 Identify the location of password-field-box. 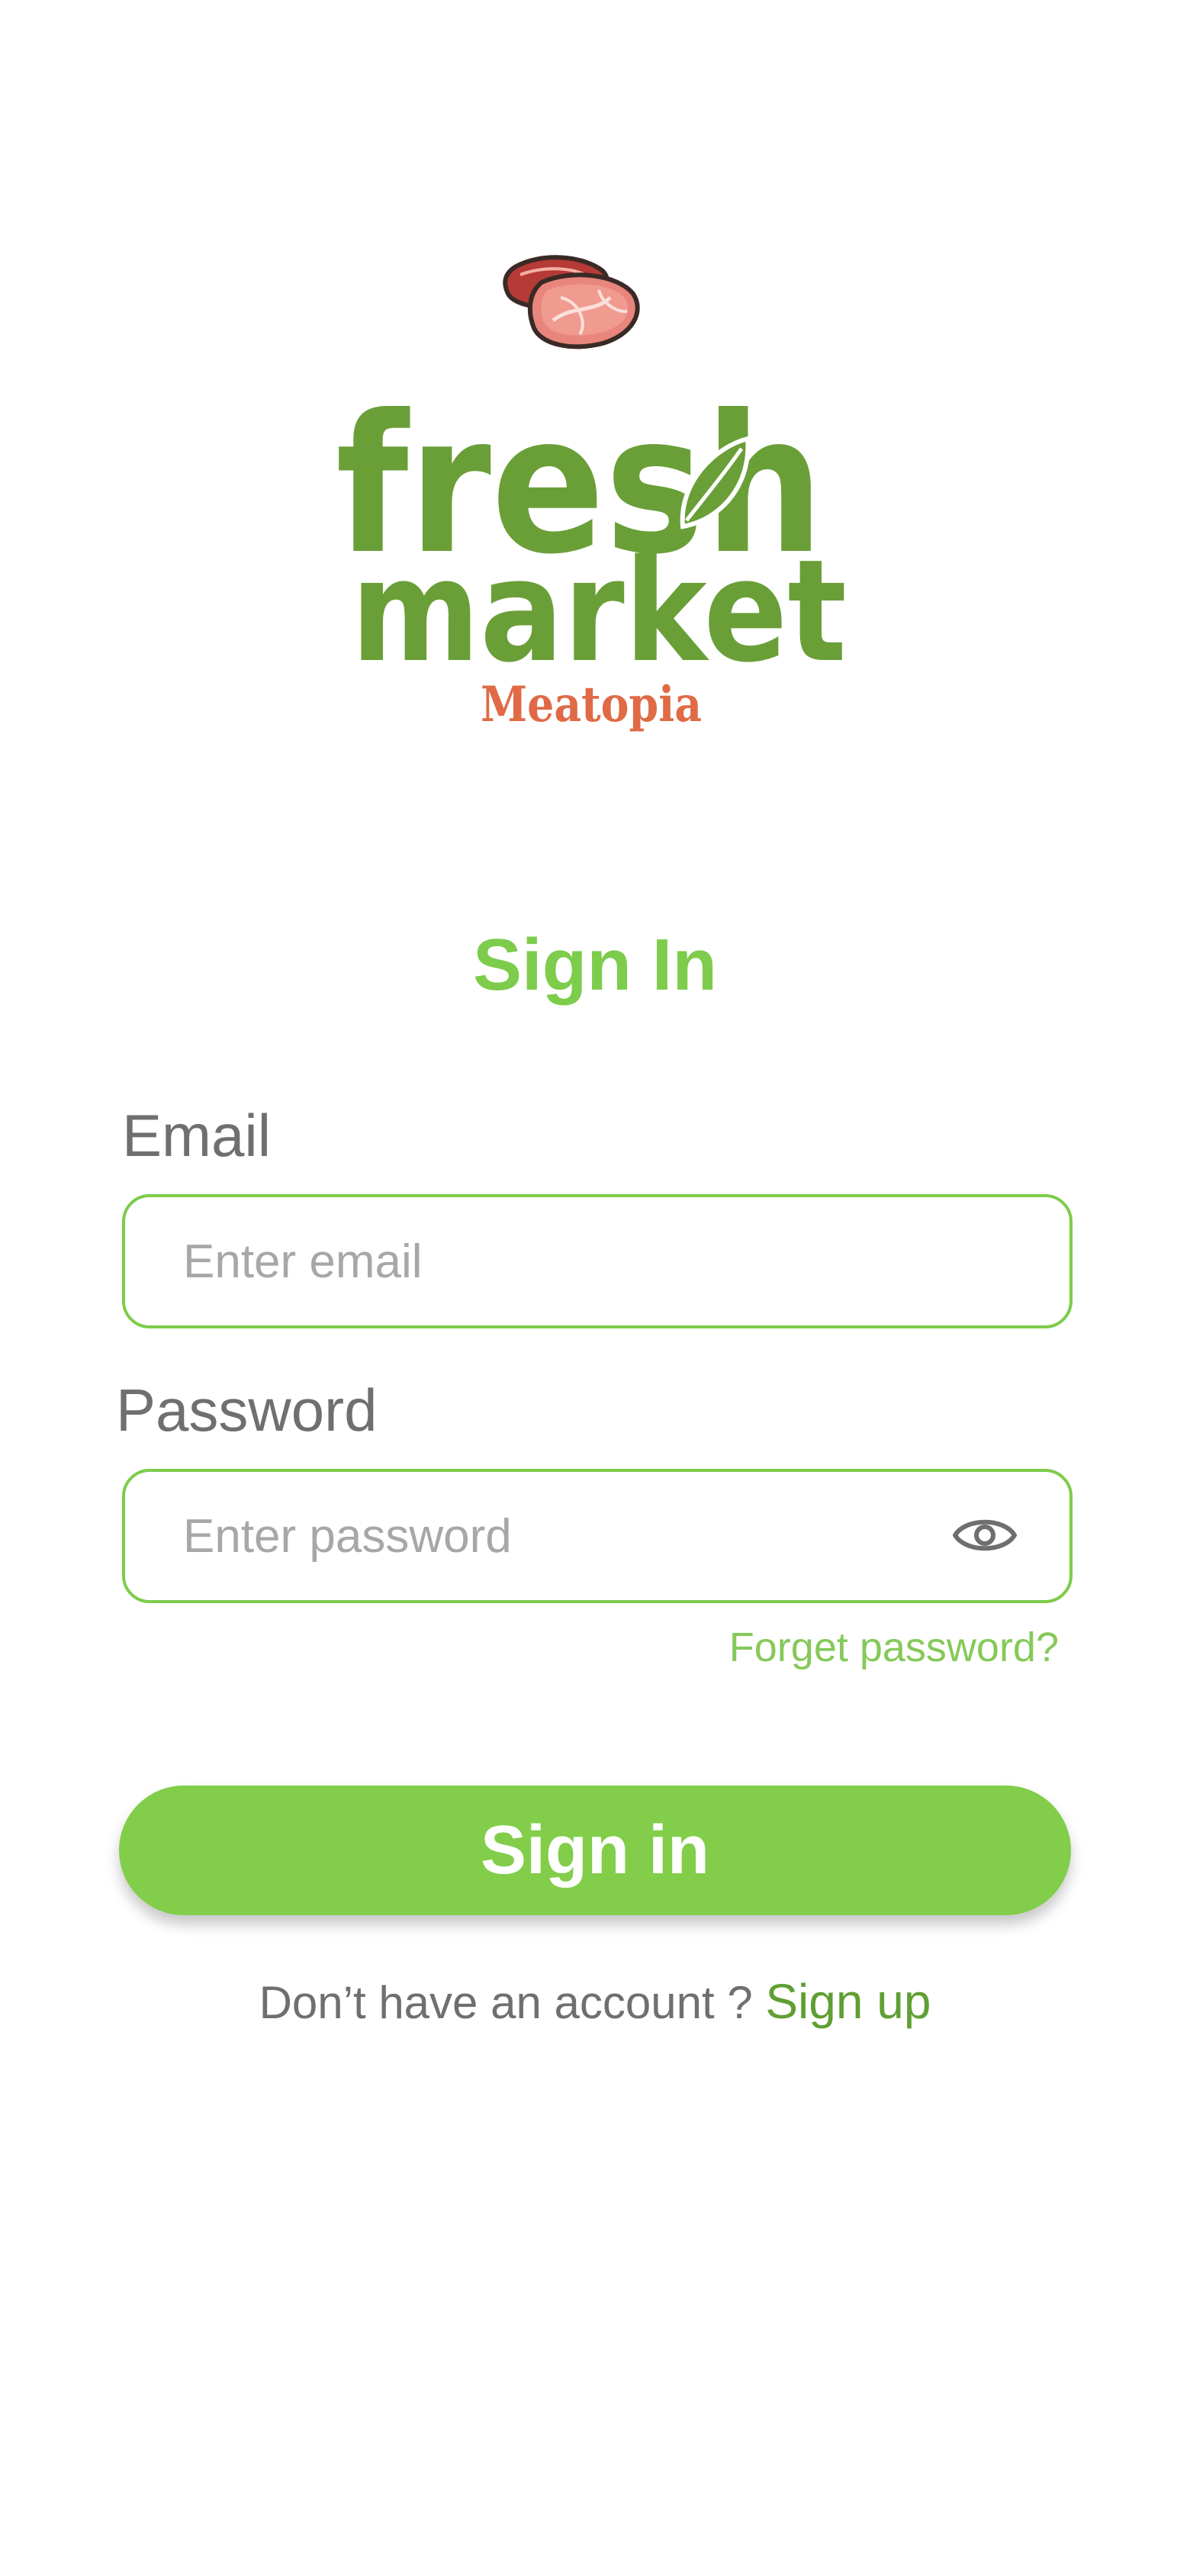
(597, 1536).